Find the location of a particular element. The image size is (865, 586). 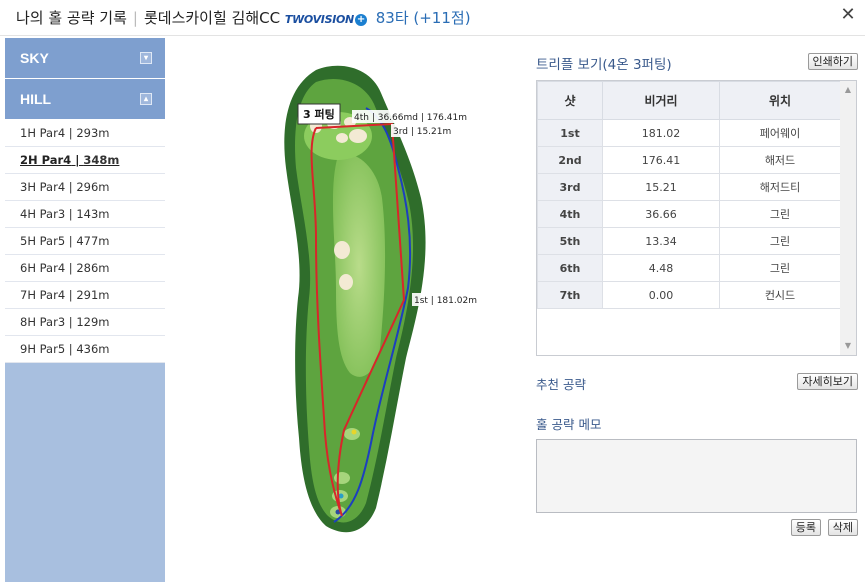

print-button: 인쇄하기 is located at coordinates (832, 61).